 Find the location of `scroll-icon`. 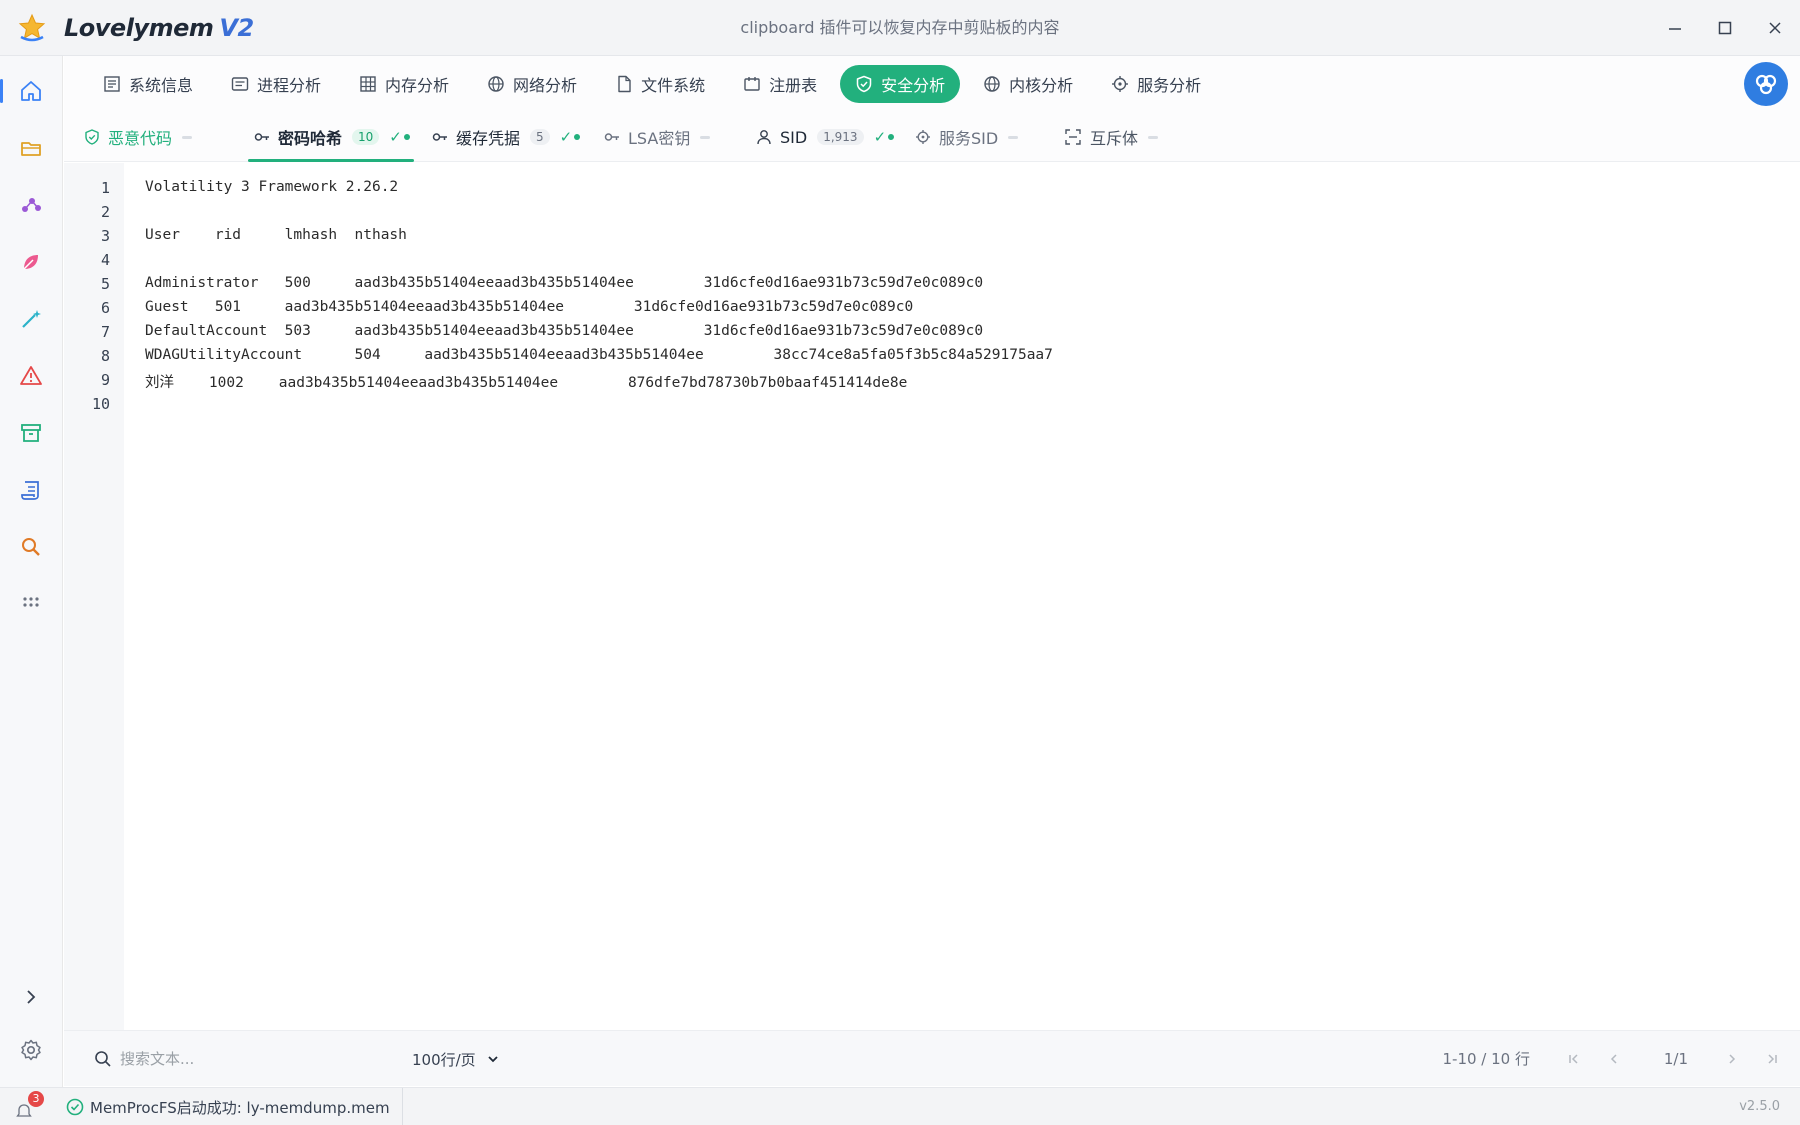

scroll-icon is located at coordinates (30, 490).